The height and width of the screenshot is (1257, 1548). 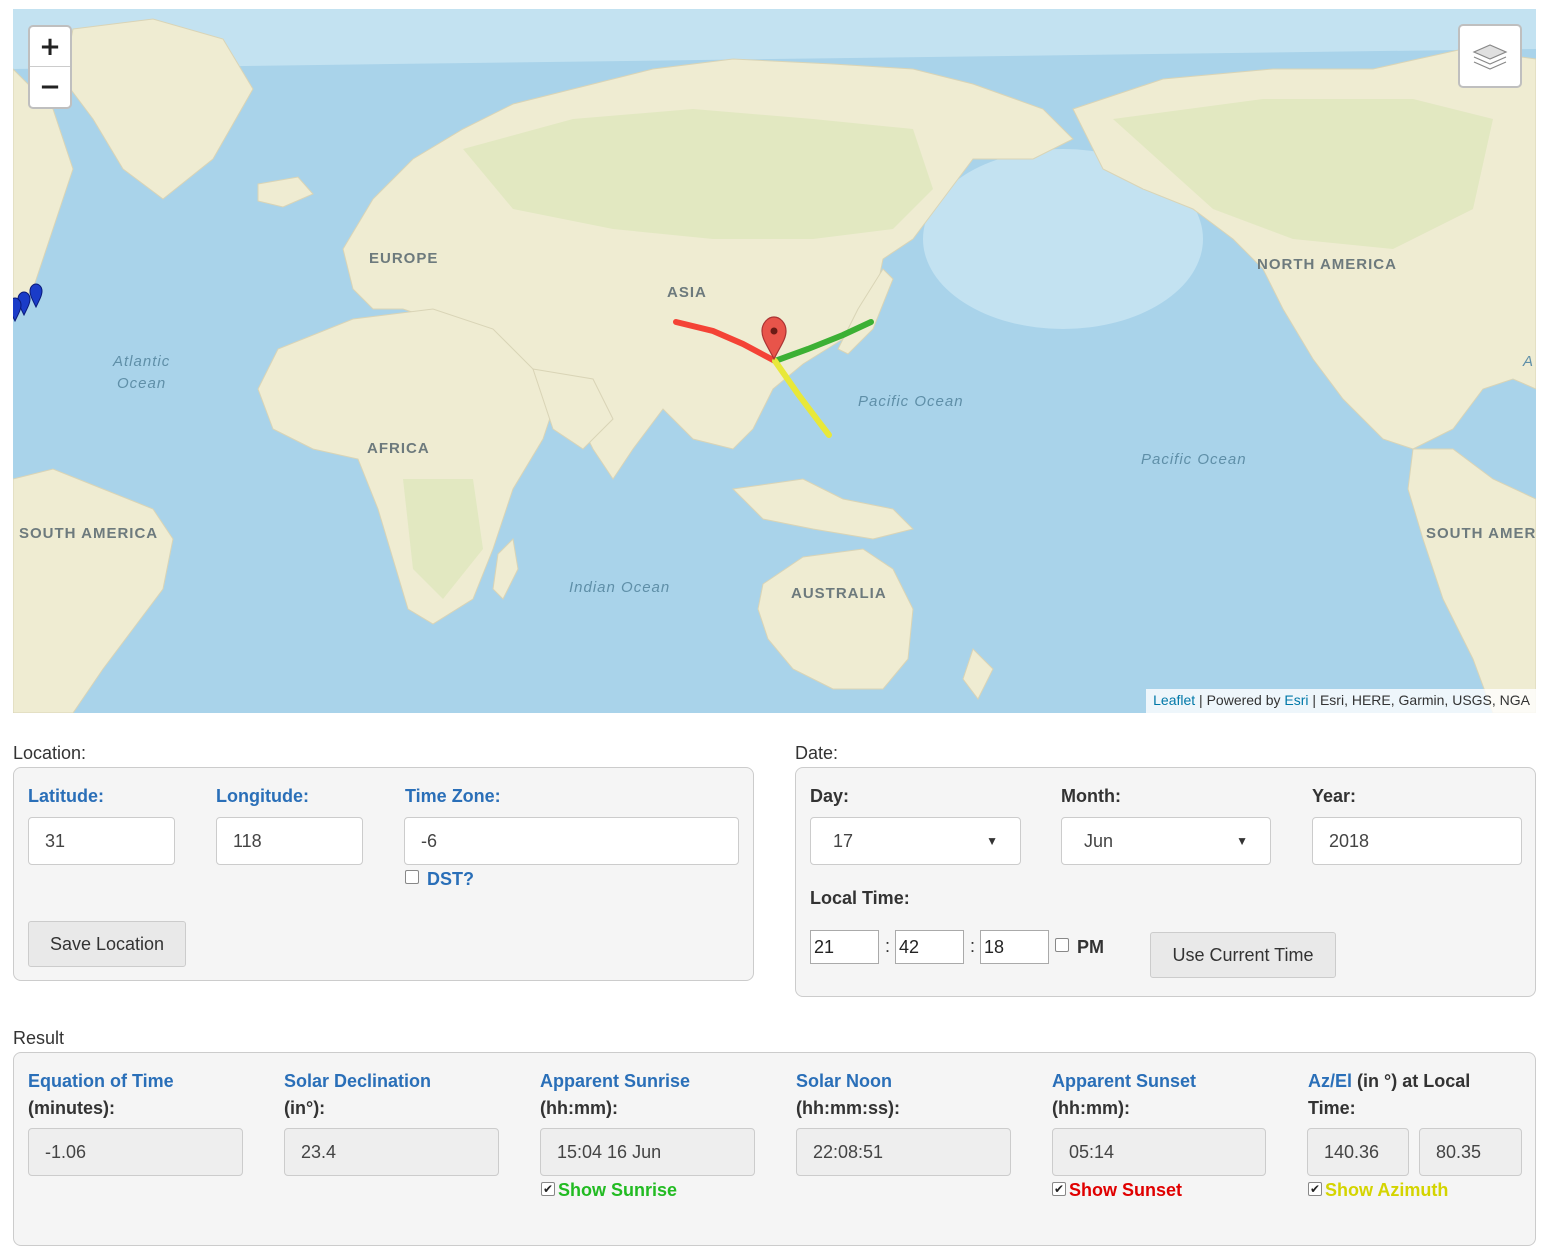 I want to click on sunrise-output, so click(x=647, y=1152).